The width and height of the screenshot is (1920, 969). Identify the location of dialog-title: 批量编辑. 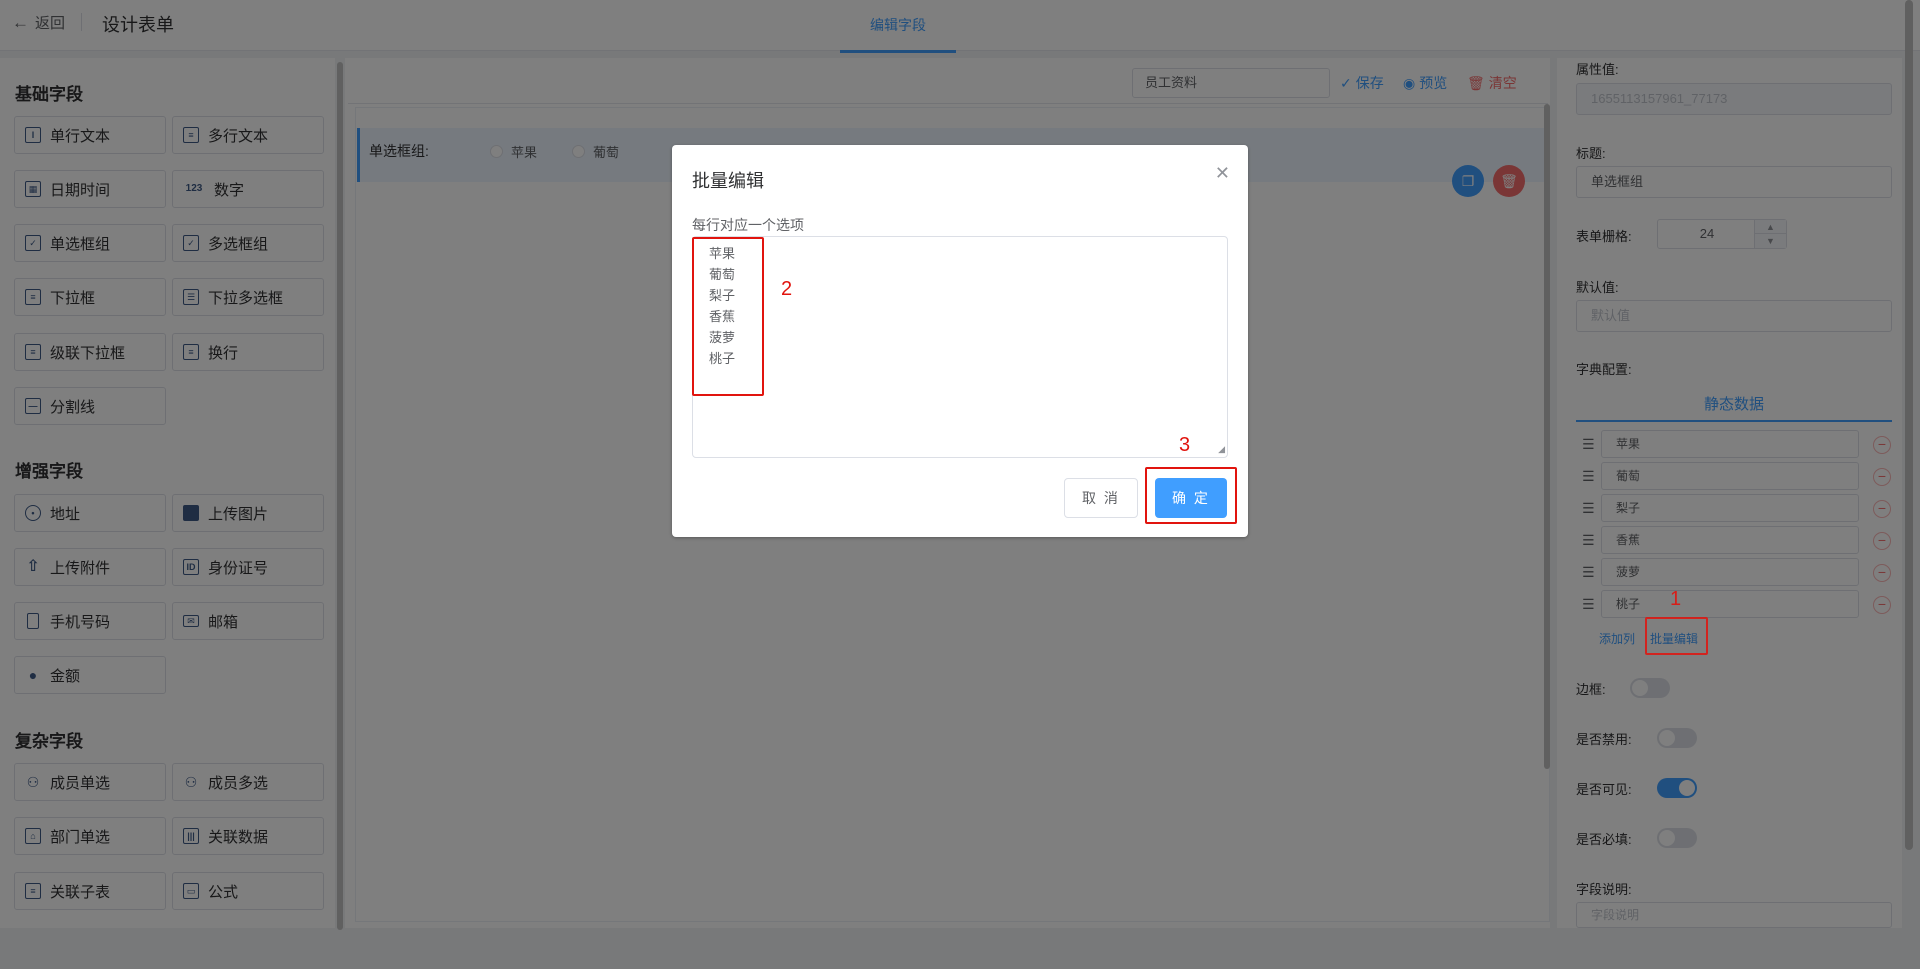
(728, 181).